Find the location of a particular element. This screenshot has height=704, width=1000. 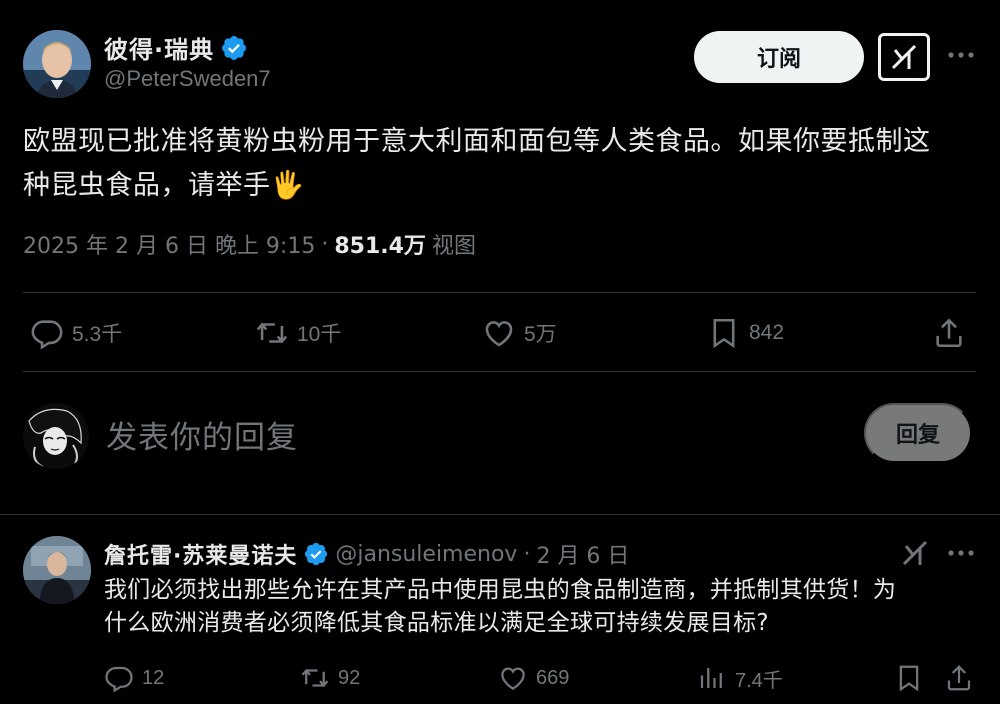

reply-repost-action: 92 is located at coordinates (330, 678).